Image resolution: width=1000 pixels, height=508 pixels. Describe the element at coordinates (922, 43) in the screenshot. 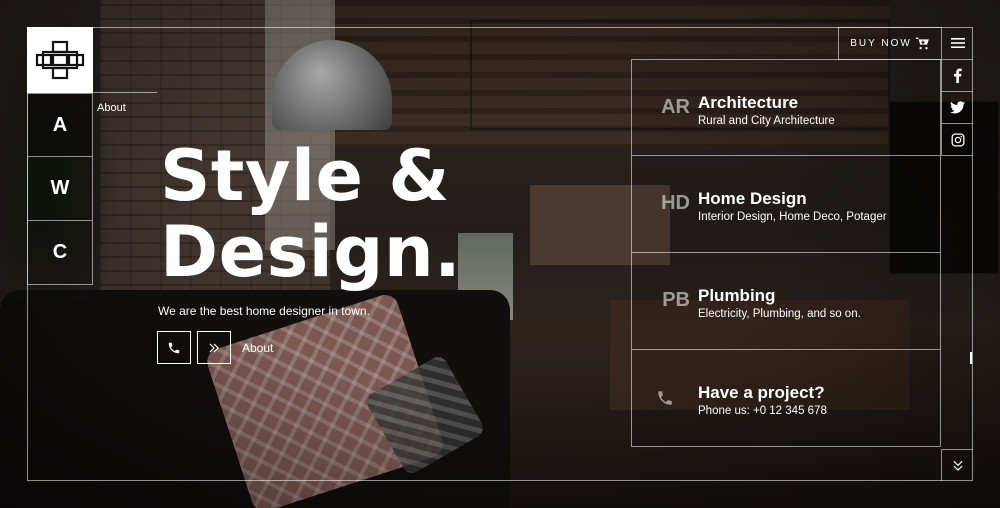

I see `cart-icon` at that location.